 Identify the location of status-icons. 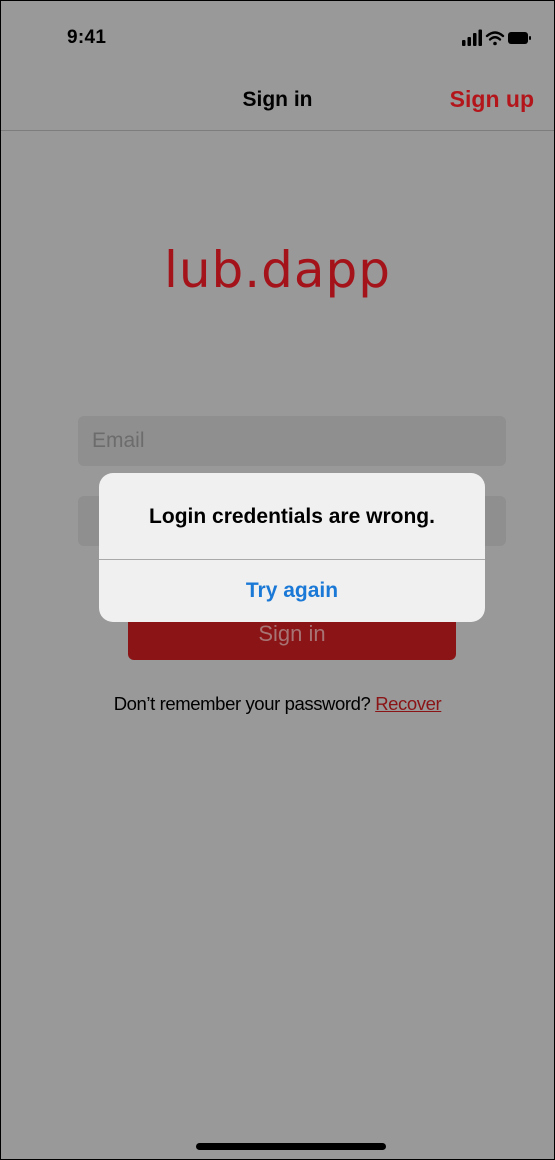
(497, 38).